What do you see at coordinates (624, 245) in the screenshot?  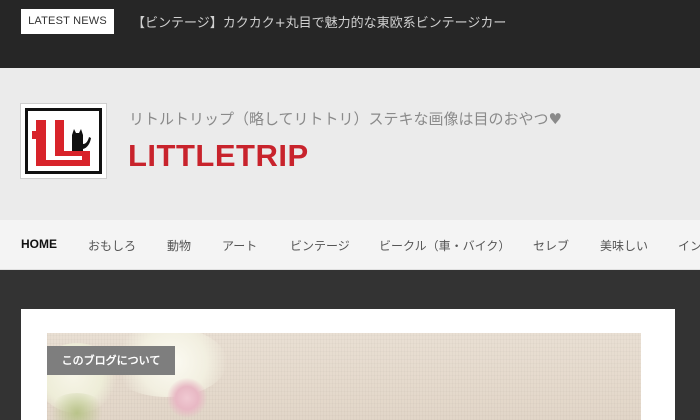 I see `nav-item-delicious: 美味しい` at bounding box center [624, 245].